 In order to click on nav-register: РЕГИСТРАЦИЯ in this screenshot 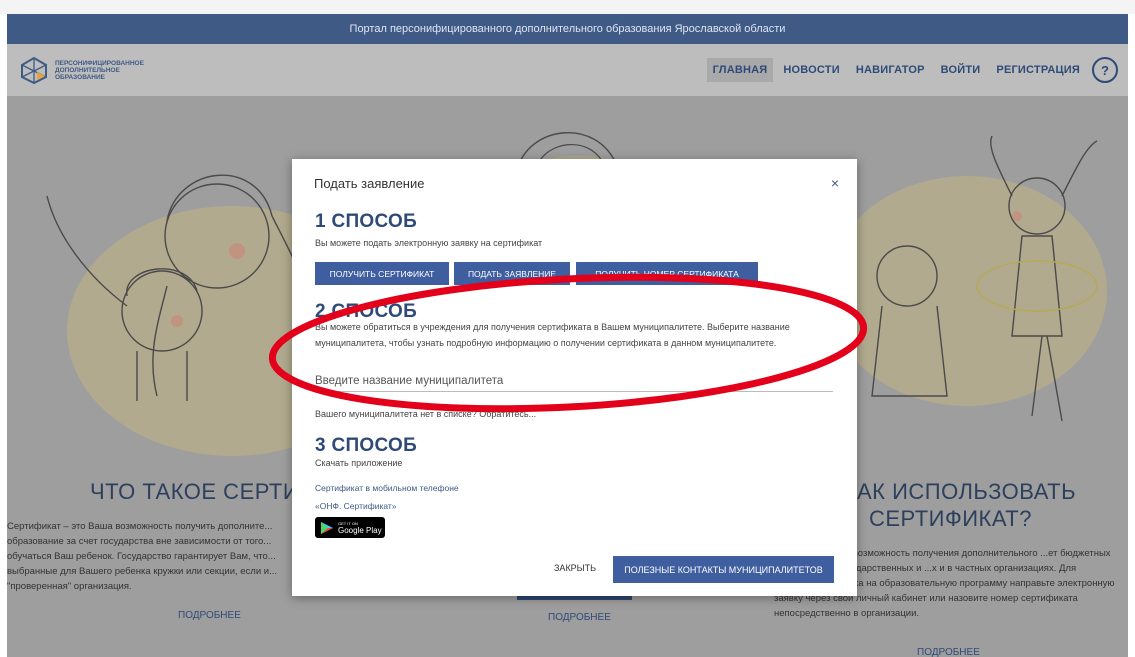, I will do `click(1038, 70)`.